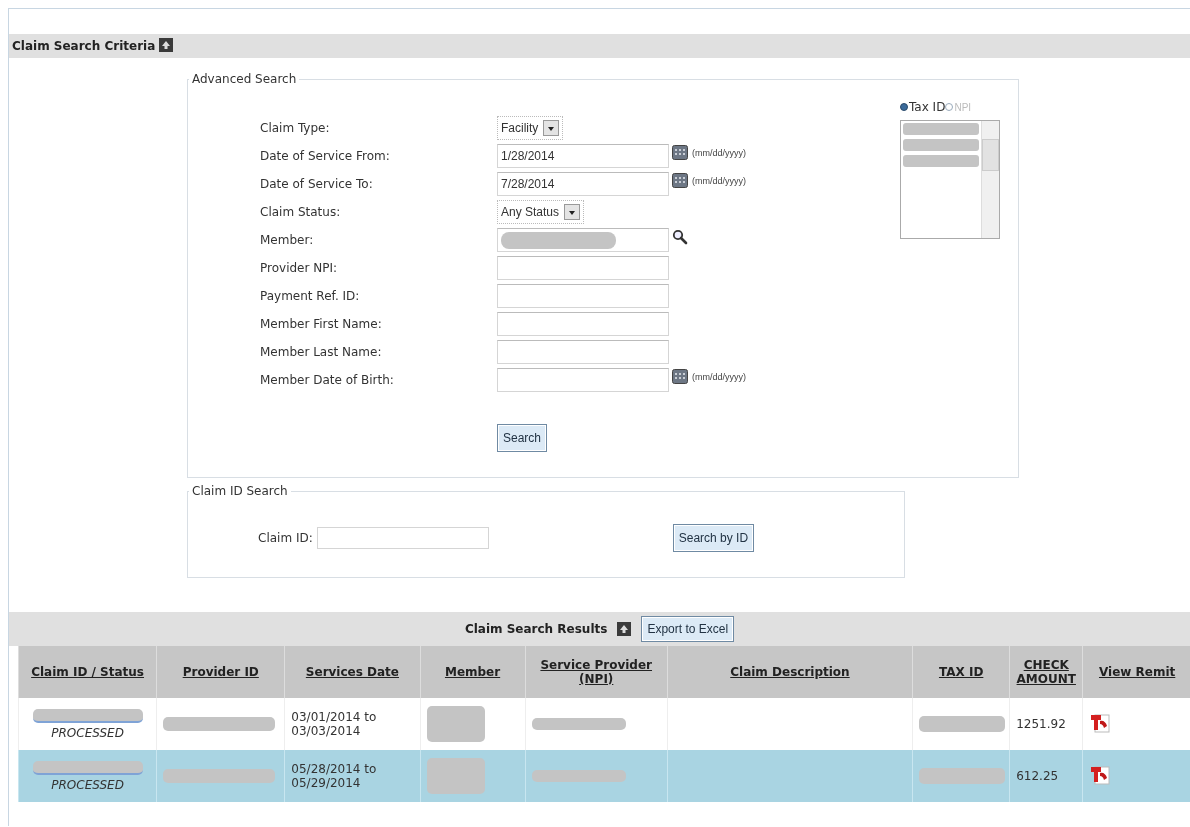  Describe the element at coordinates (541, 212) in the screenshot. I see `dropdown: Any Status` at that location.